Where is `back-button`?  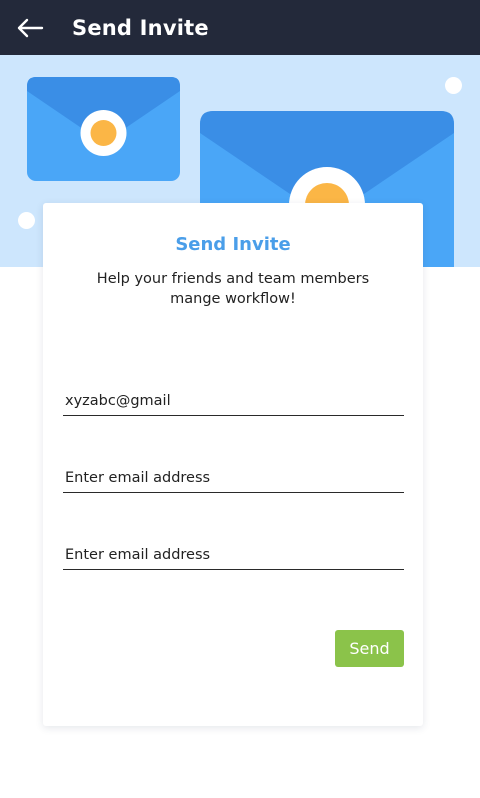 back-button is located at coordinates (30, 28).